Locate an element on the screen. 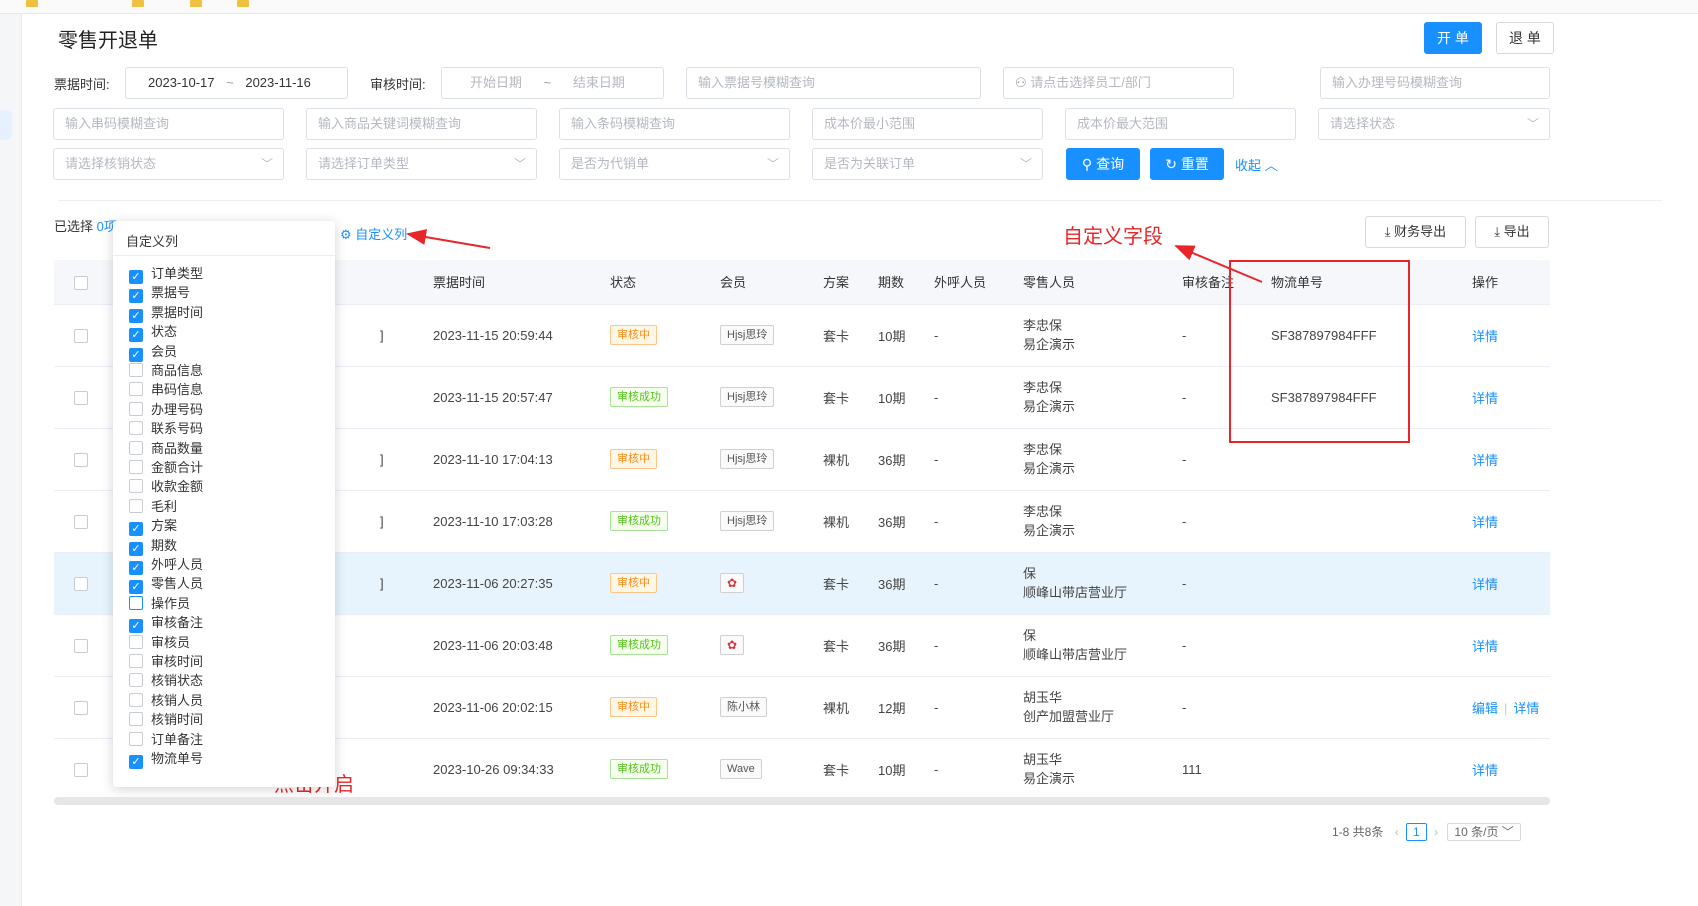 The image size is (1698, 906). column-option: ✓ 零售人员 is located at coordinates (166, 584).